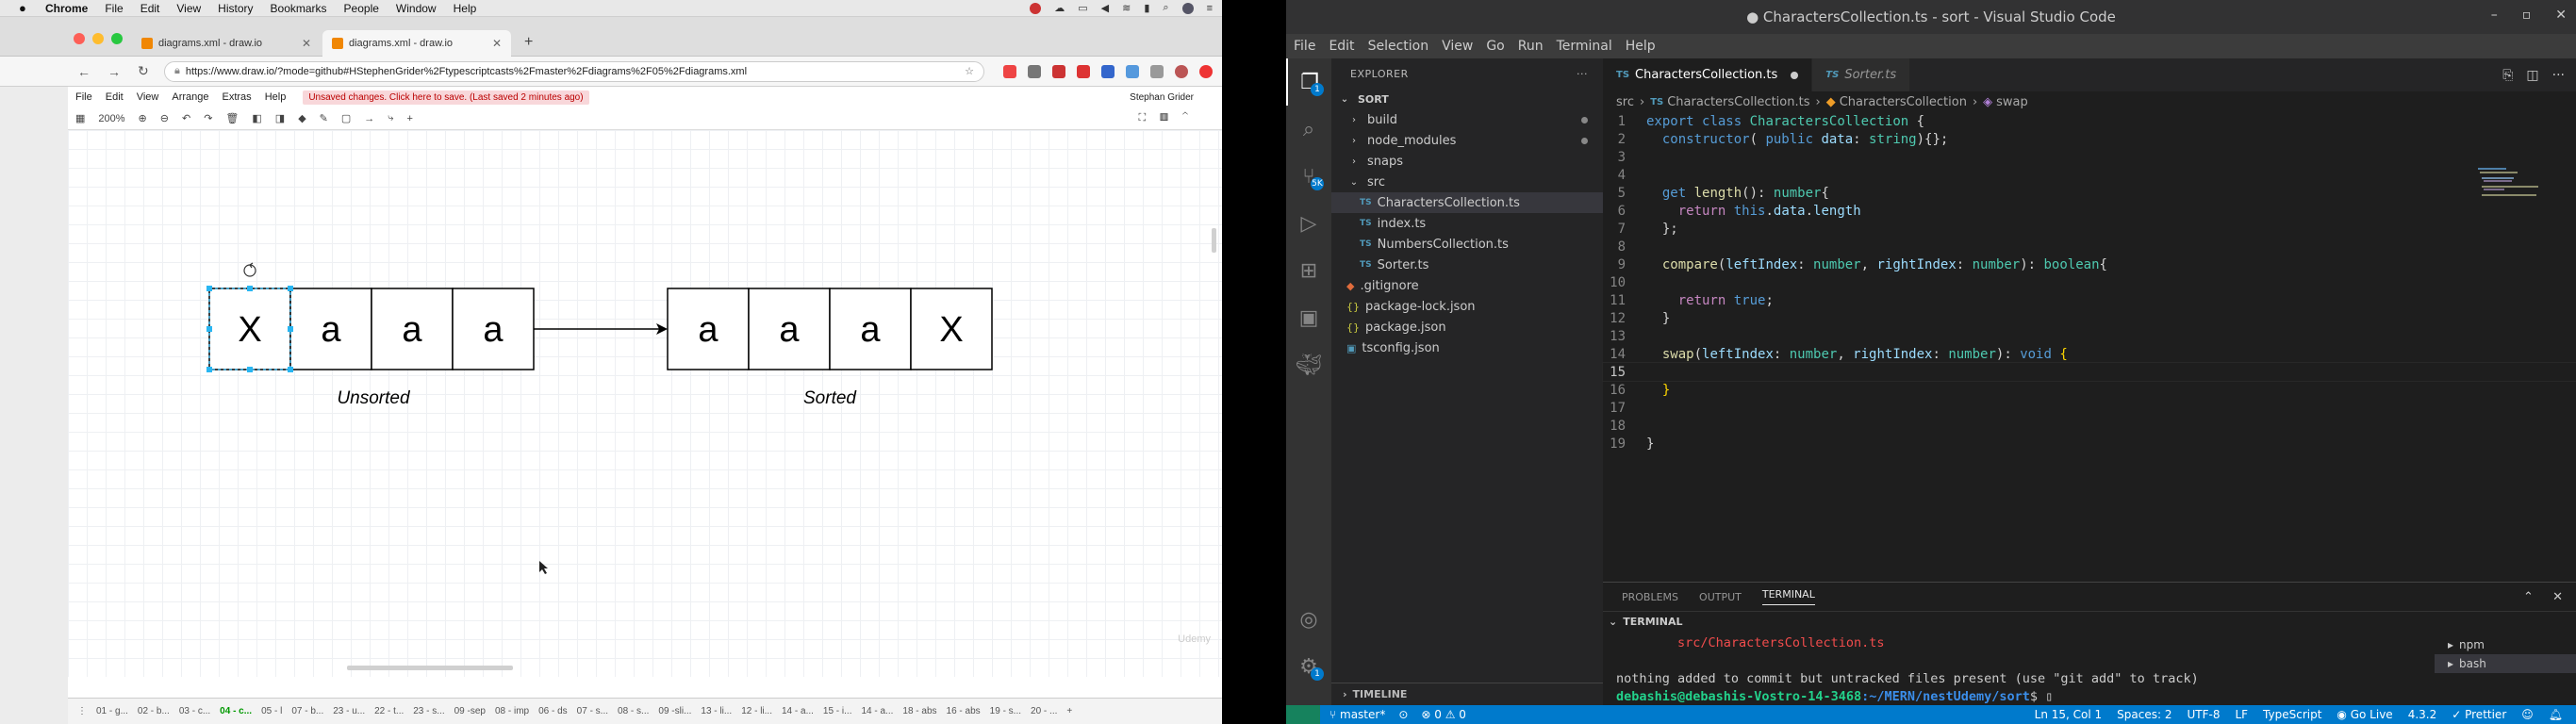 The image size is (2576, 724). What do you see at coordinates (66, 8) in the screenshot?
I see `menu-app: Chrome` at bounding box center [66, 8].